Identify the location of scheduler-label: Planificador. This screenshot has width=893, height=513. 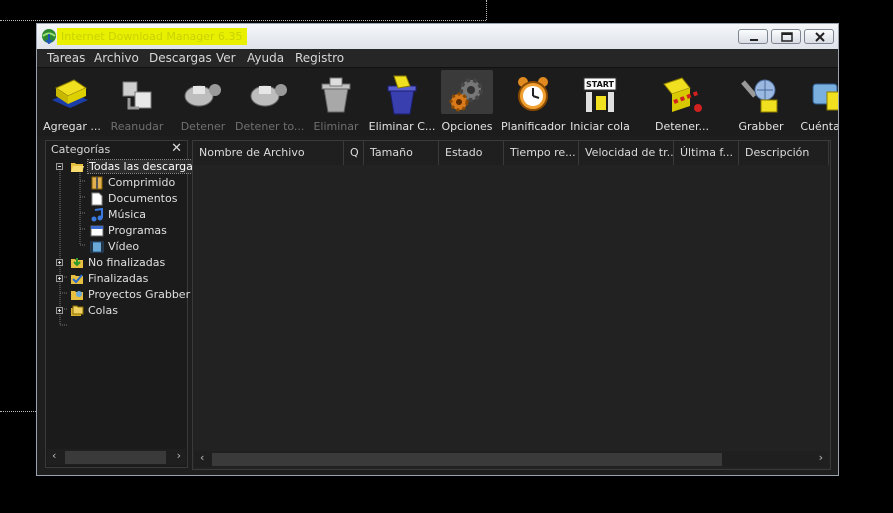
(533, 126).